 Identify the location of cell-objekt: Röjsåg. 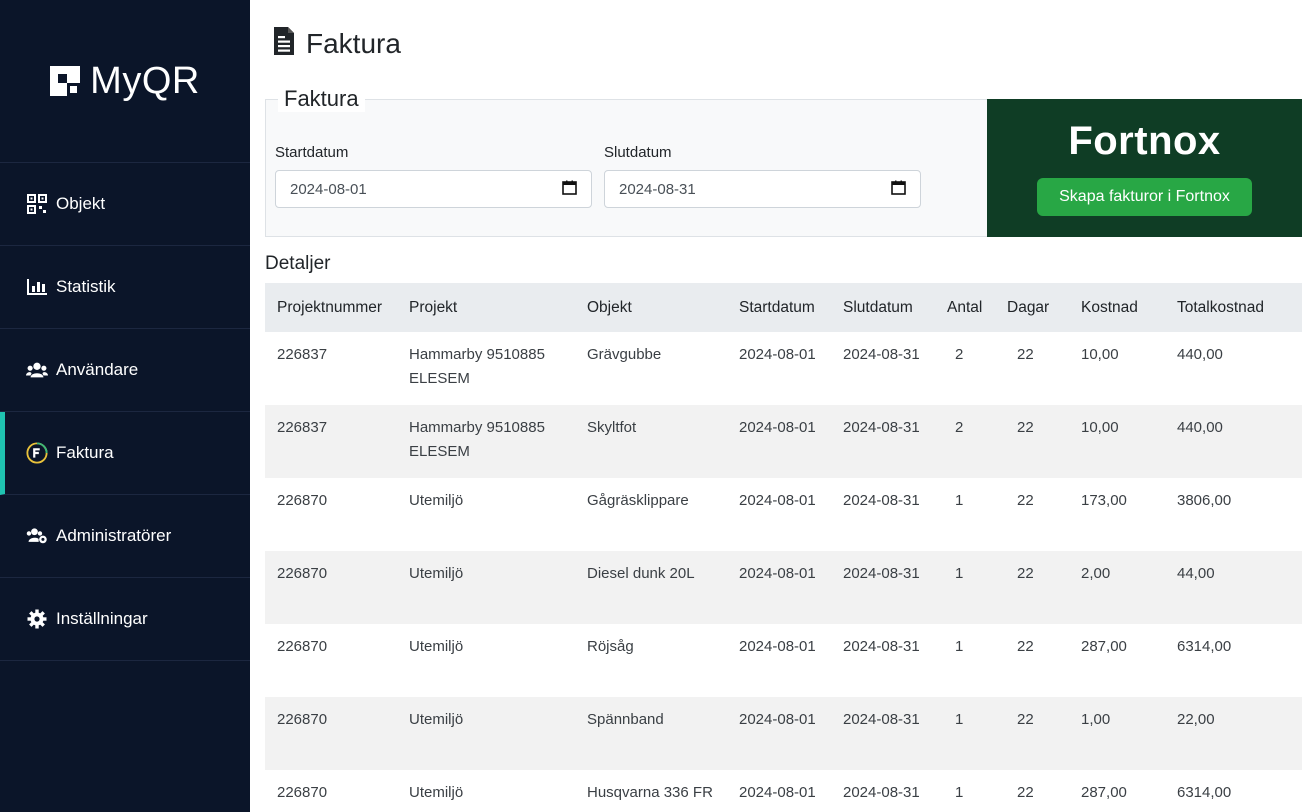
(610, 646).